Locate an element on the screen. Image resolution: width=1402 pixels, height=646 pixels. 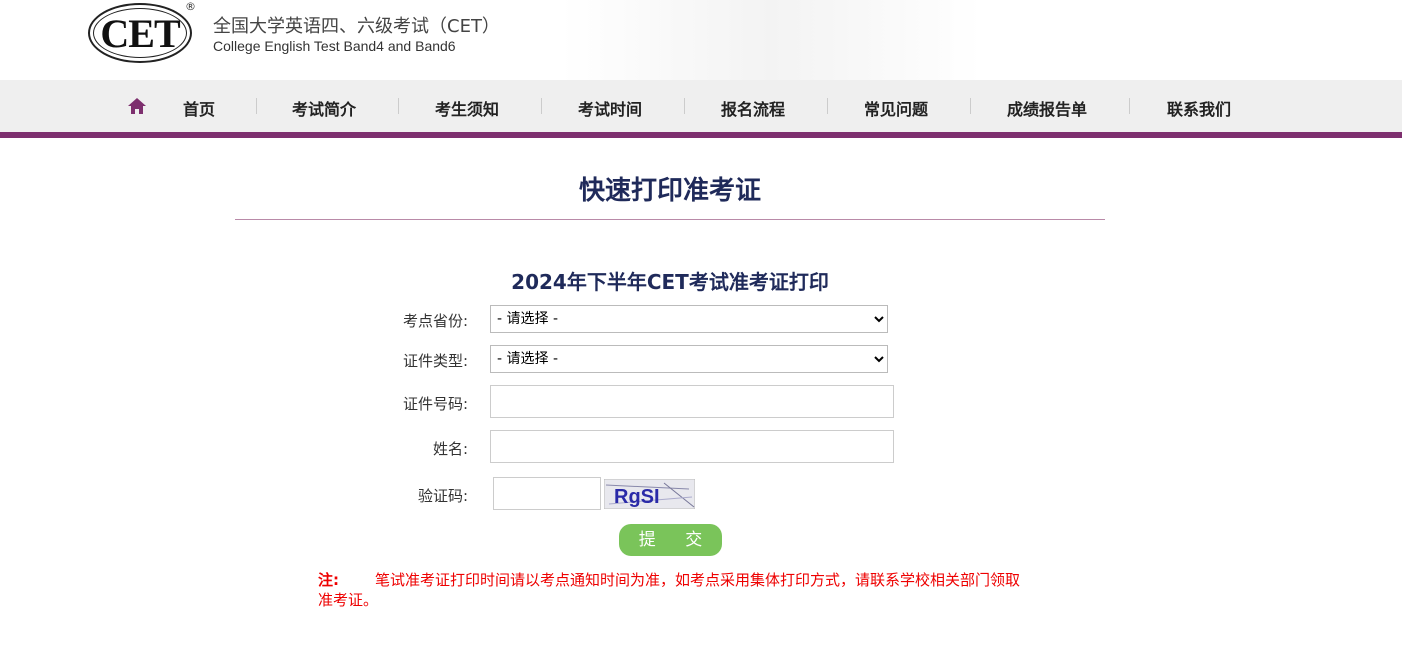
name-label: 姓名: is located at coordinates (450, 449).